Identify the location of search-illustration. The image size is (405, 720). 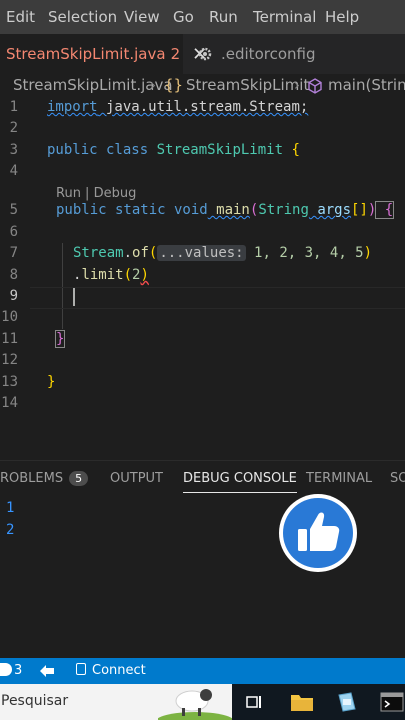
(195, 704).